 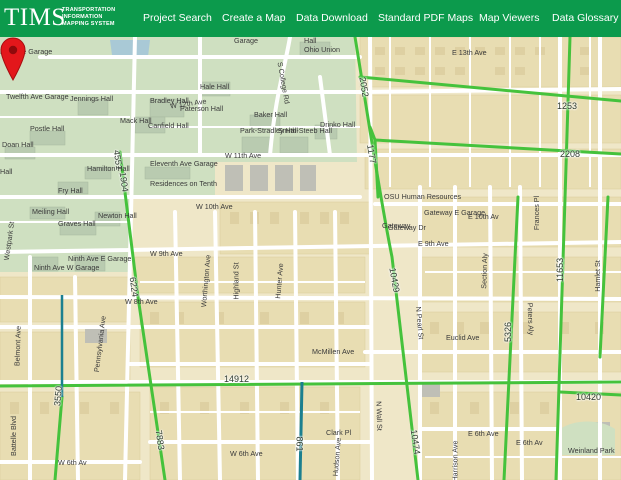 What do you see at coordinates (591, 450) in the screenshot?
I see `place-label: Weinland Park` at bounding box center [591, 450].